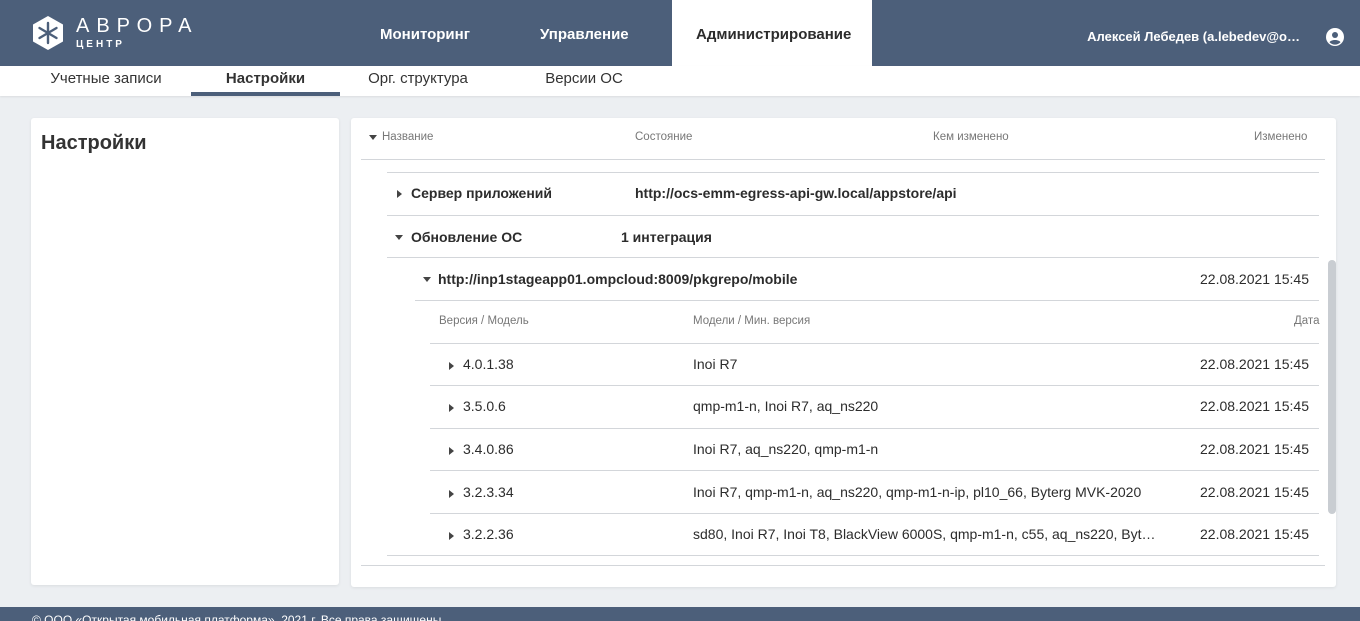 The width and height of the screenshot is (1360, 621). Describe the element at coordinates (1254, 279) in the screenshot. I see `integration-changed: 22.08.2021 15:45` at that location.